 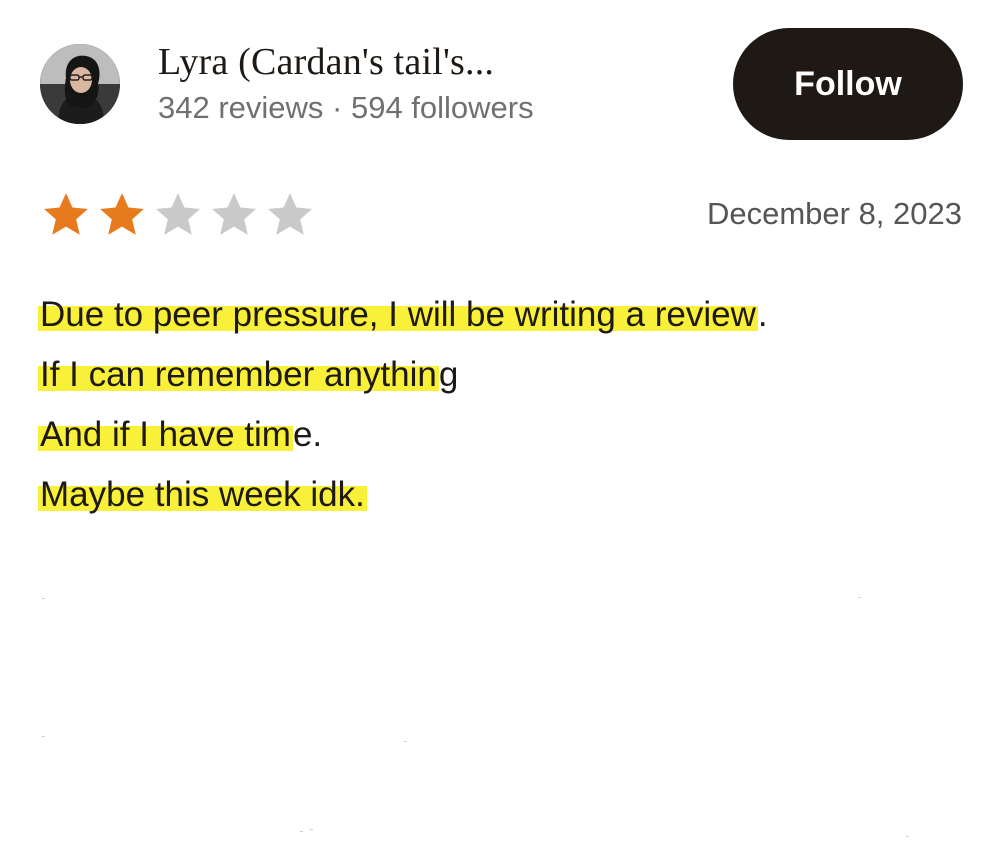 What do you see at coordinates (346, 107) in the screenshot?
I see `reviewer-stats: 342 reviews · 594 followers` at bounding box center [346, 107].